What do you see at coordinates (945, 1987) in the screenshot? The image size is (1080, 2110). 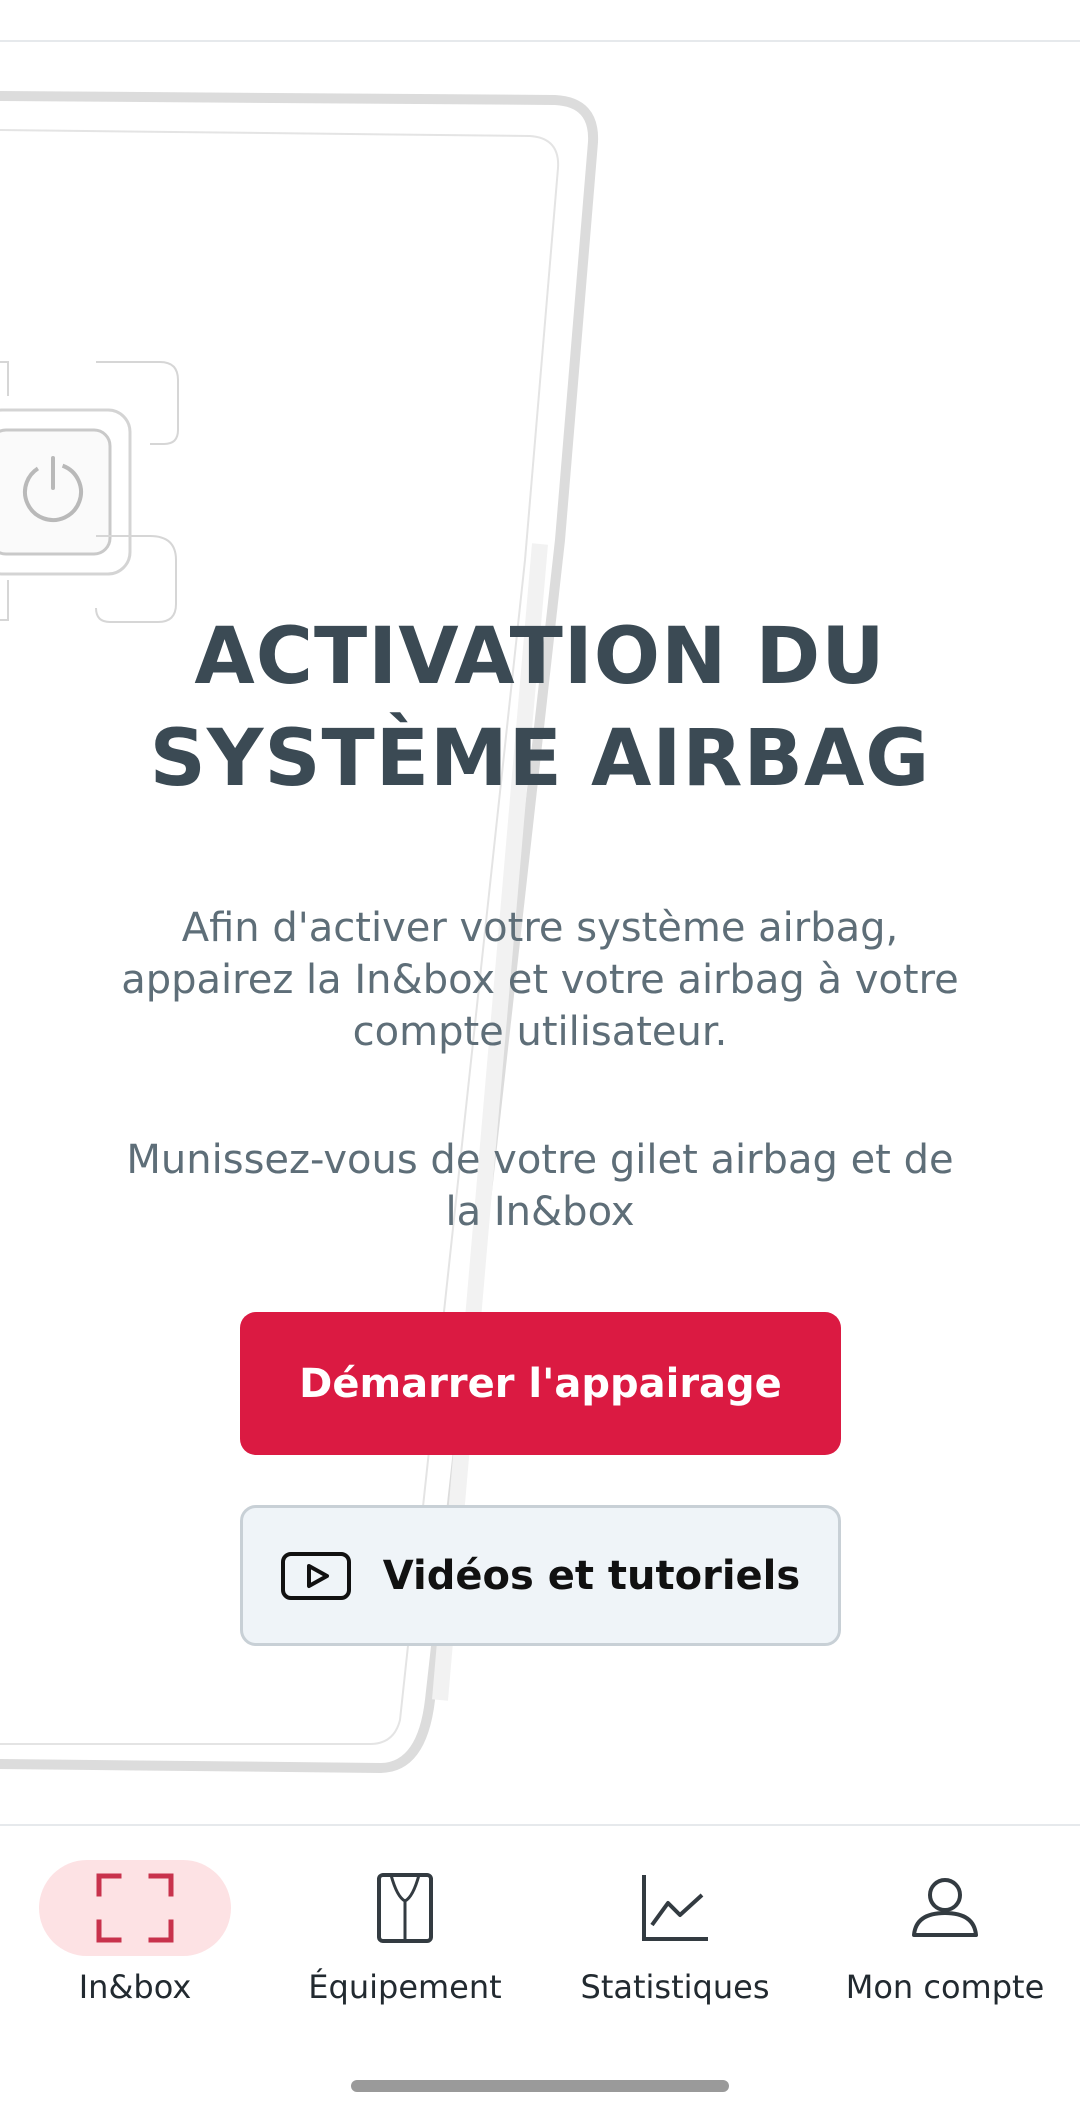 I see `nav-label-mon-compte: Mon compte` at bounding box center [945, 1987].